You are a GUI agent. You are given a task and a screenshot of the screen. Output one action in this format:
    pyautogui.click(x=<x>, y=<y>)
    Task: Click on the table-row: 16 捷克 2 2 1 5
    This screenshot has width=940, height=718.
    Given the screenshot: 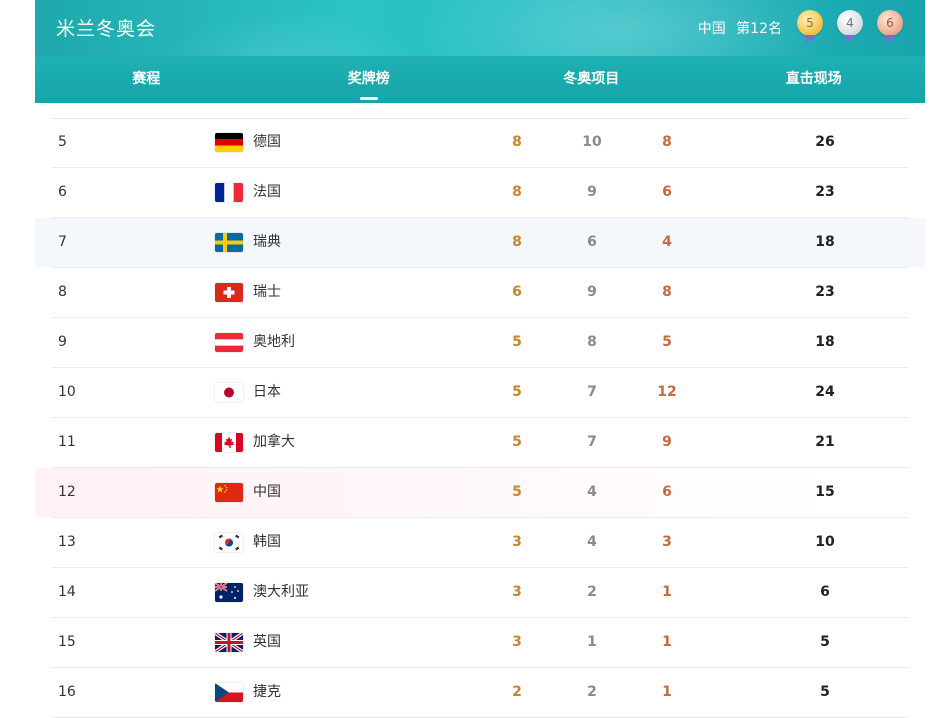 What is the action you would take?
    pyautogui.click(x=480, y=693)
    